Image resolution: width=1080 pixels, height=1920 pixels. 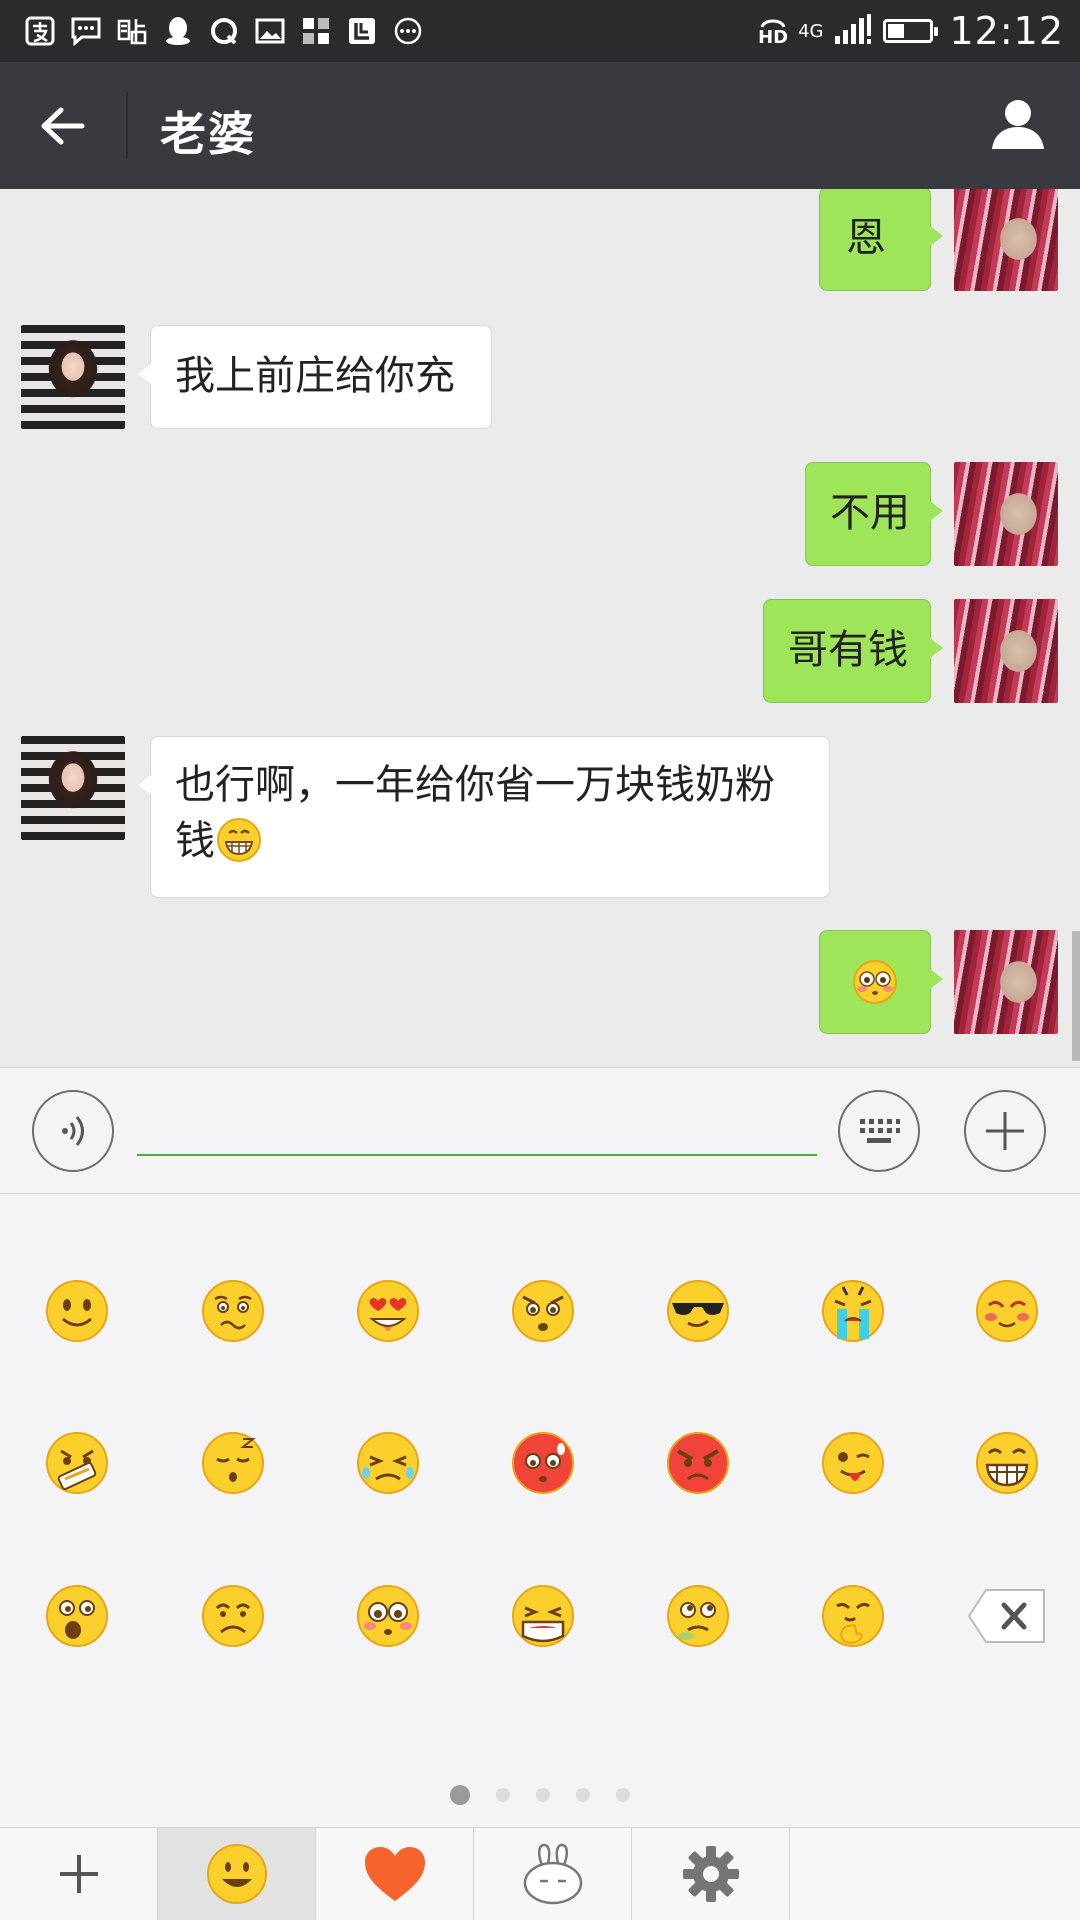 What do you see at coordinates (1007, 1311) in the screenshot?
I see `shy-emoji` at bounding box center [1007, 1311].